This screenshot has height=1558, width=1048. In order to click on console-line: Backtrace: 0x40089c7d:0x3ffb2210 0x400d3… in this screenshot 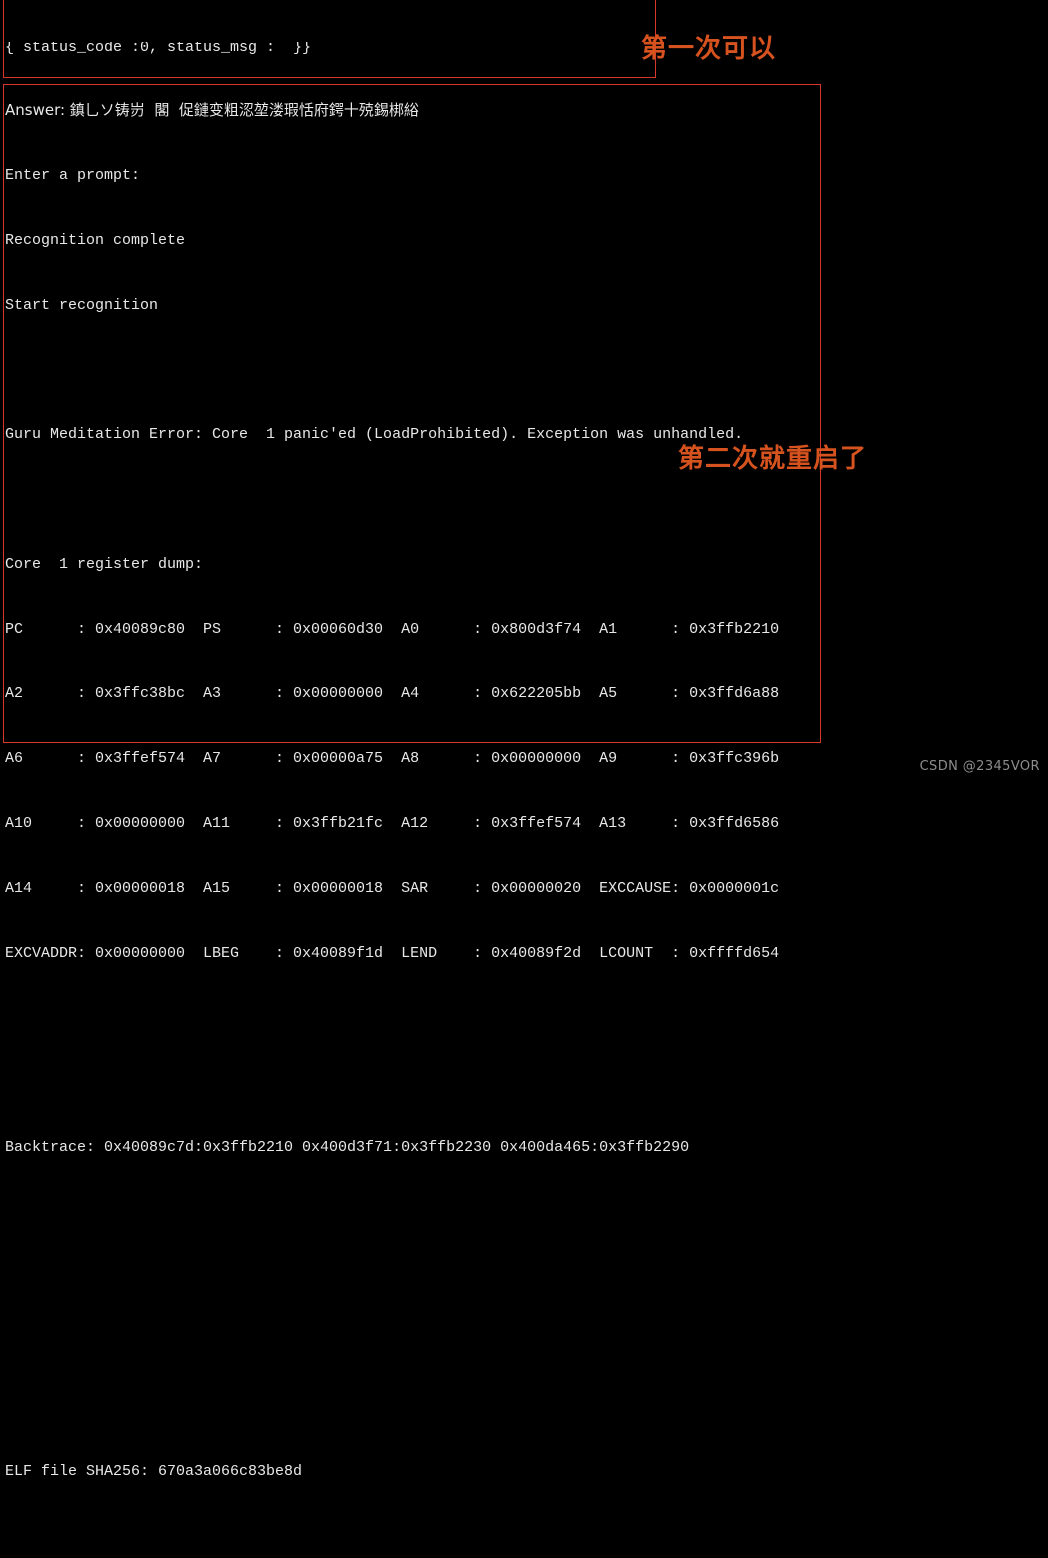, I will do `click(347, 1147)`.